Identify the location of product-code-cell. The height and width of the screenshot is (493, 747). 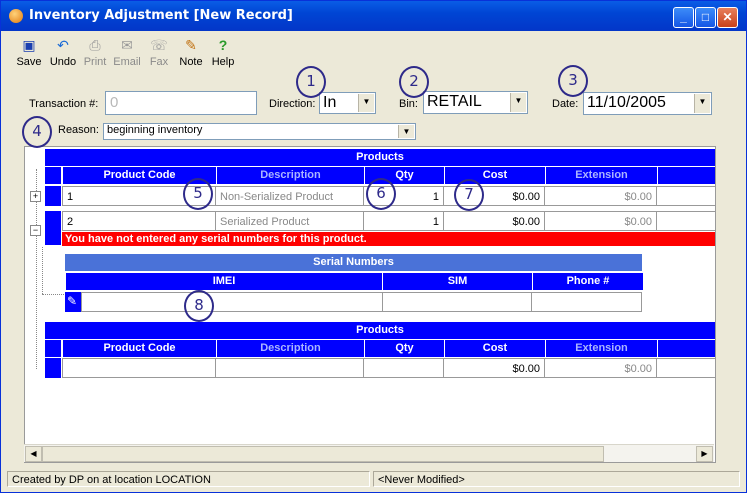
(139, 368).